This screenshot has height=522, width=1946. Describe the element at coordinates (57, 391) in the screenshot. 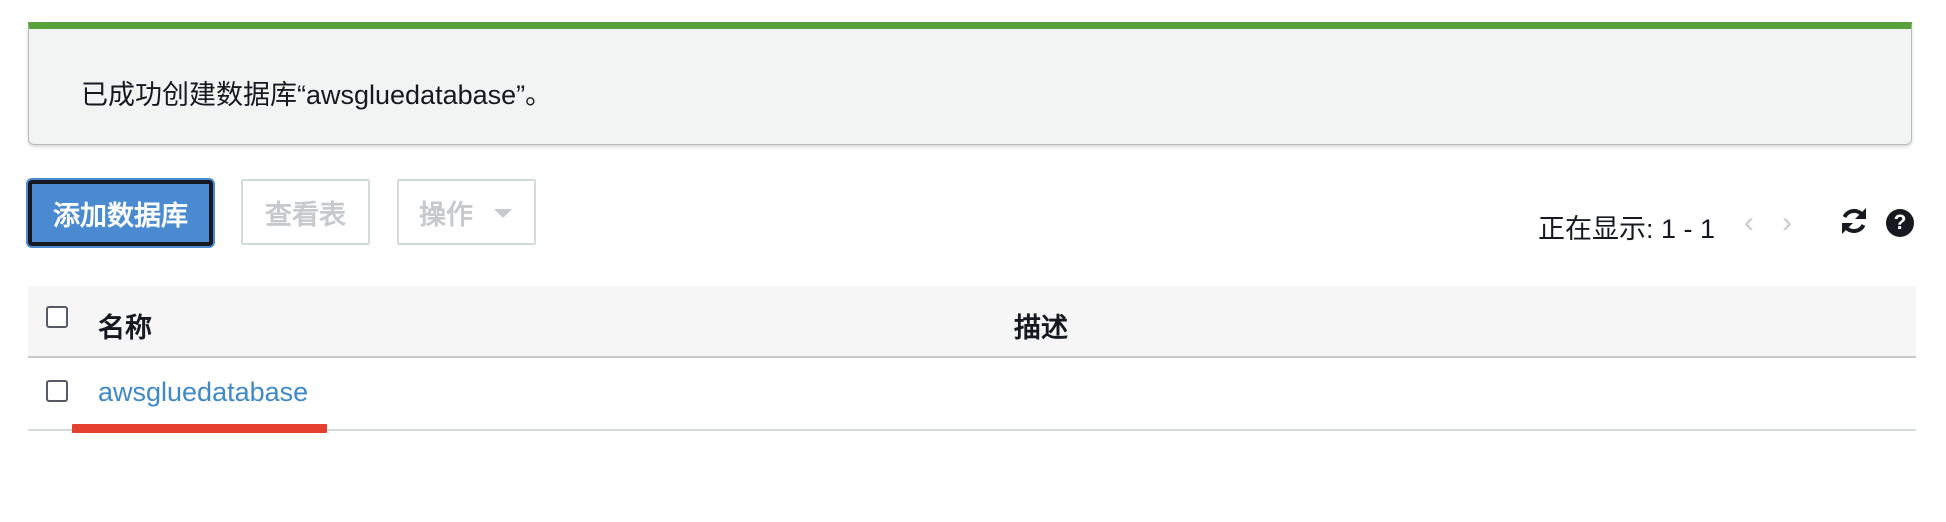

I see `row-checkbox` at that location.